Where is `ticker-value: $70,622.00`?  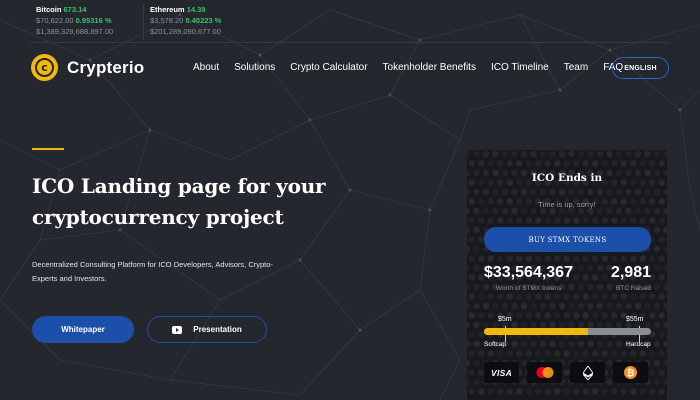 ticker-value: $70,622.00 is located at coordinates (55, 20).